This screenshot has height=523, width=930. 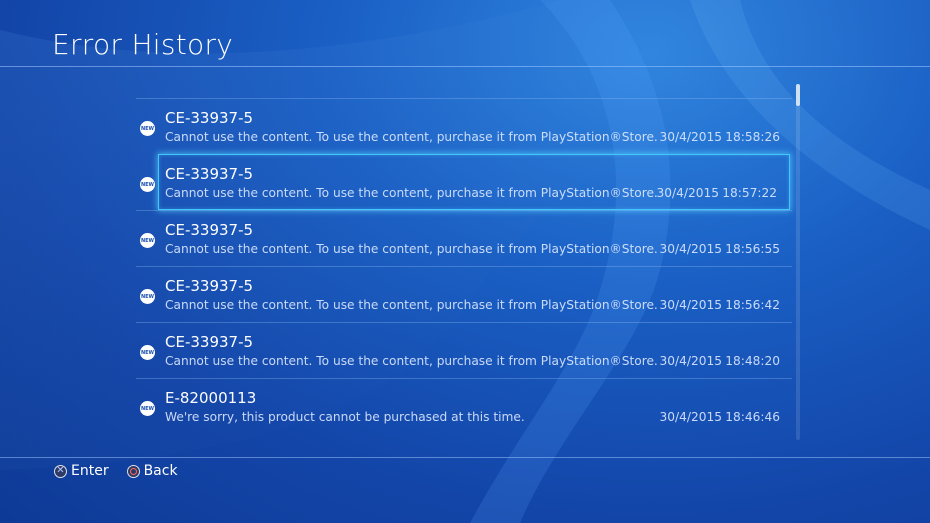 What do you see at coordinates (116, 471) in the screenshot?
I see `button-guide: ✕ Enter Back` at bounding box center [116, 471].